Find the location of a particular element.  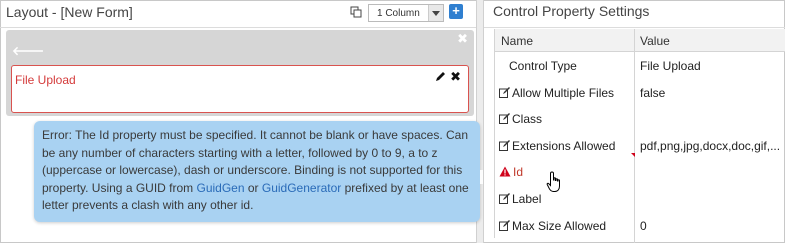

property-row-allow-multiple-files: Allow Multiple Files false is located at coordinates (640, 92).